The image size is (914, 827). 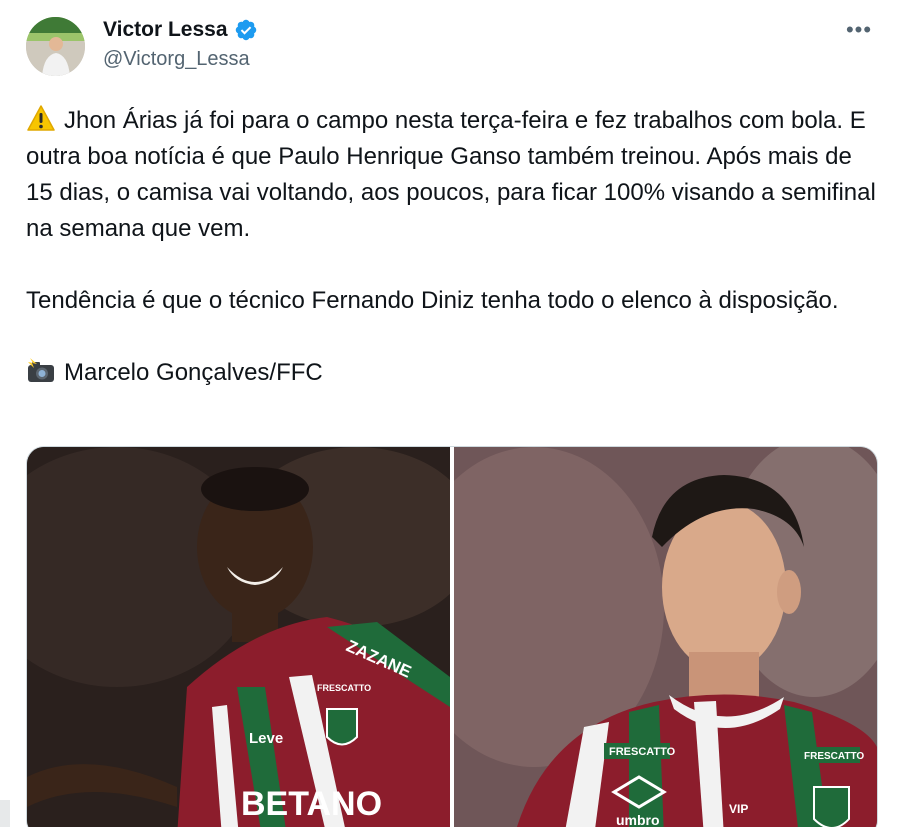 I want to click on tweet-credit: Marcelo Gonçalves/FFC, so click(x=451, y=373).